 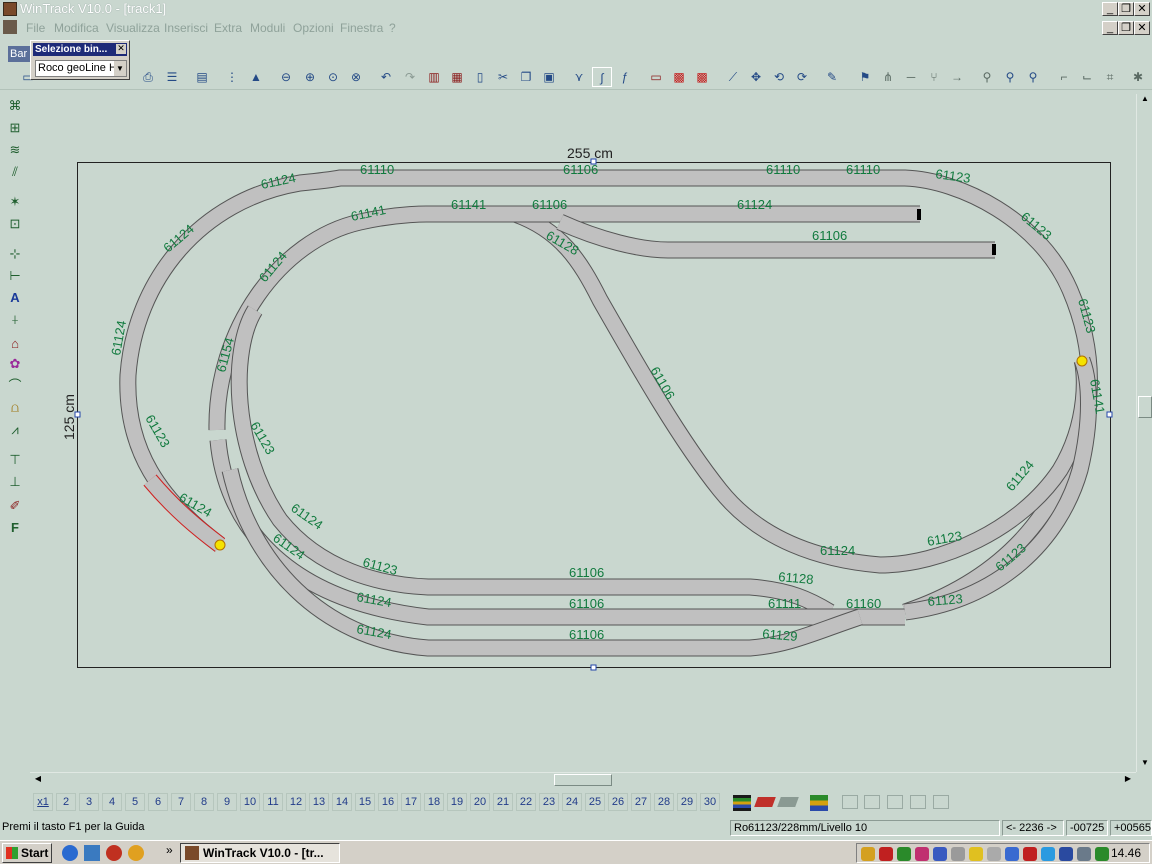 I want to click on level-page-button: 12, so click(x=296, y=802).